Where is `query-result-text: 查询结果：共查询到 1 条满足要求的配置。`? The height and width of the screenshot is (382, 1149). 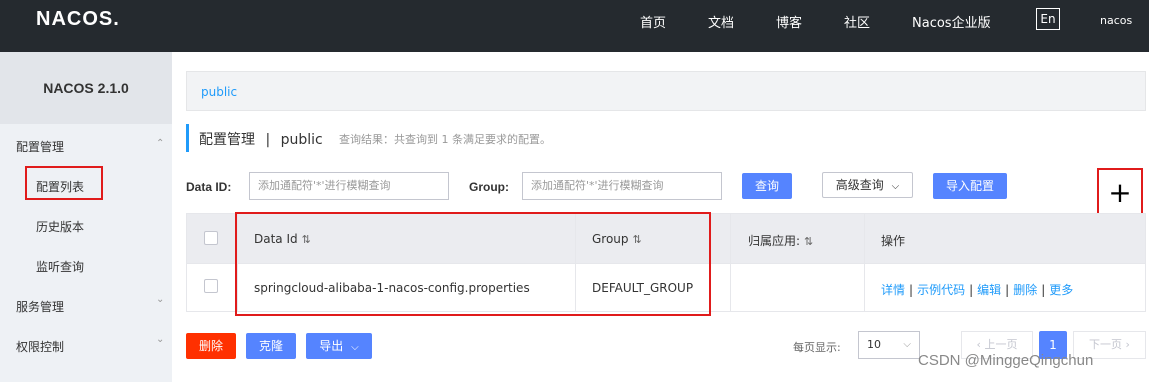
query-result-text: 查询结果：共查询到 1 条满足要求的配置。 is located at coordinates (445, 139).